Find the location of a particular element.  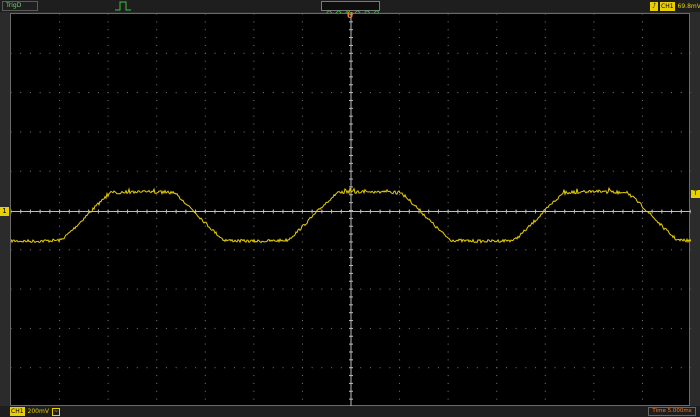

timebase-readout: Time 5.000ms is located at coordinates (672, 411).